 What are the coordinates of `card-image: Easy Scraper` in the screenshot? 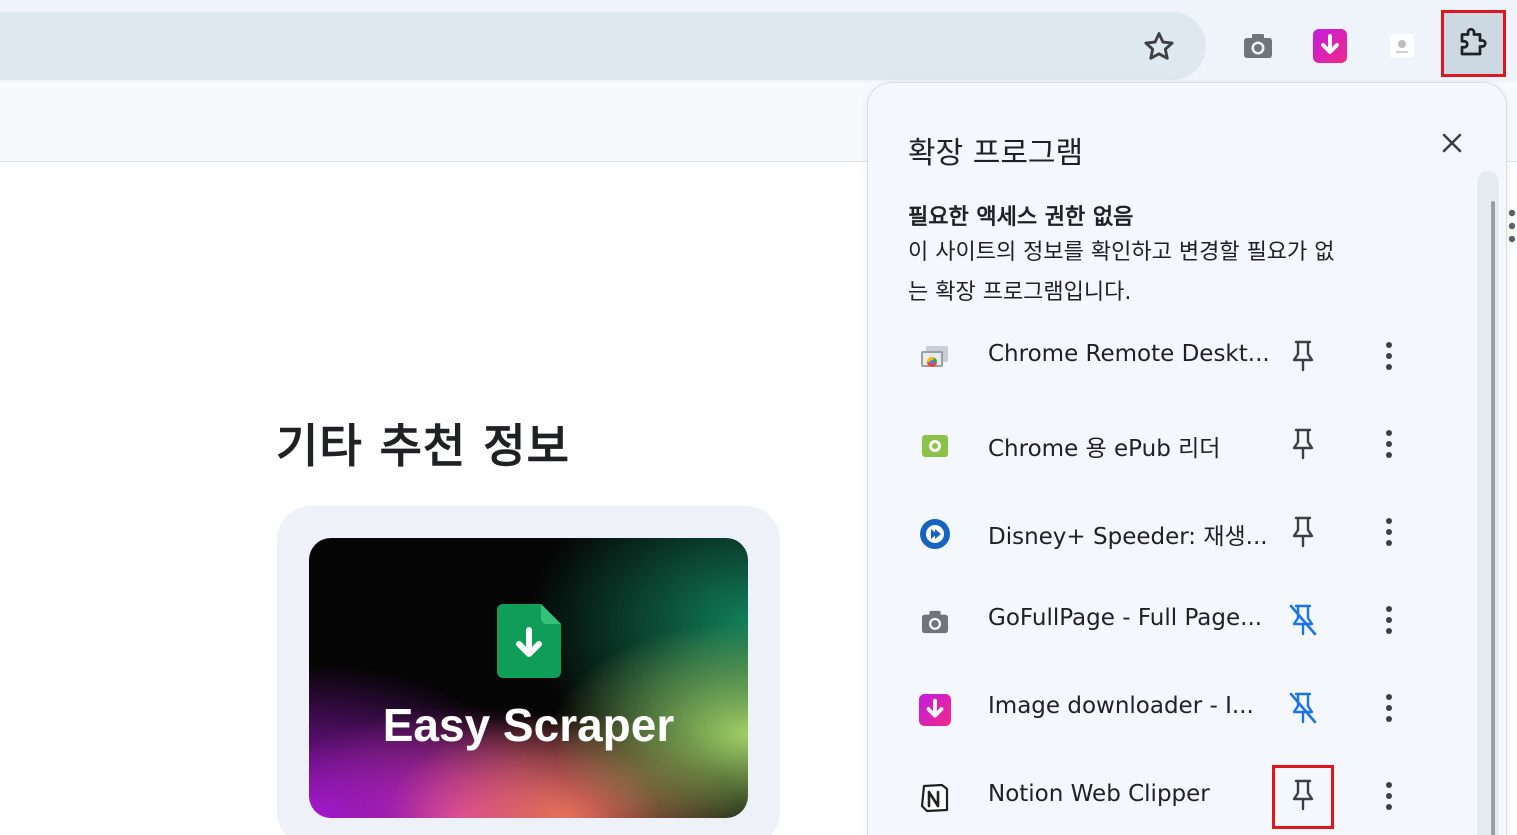 It's located at (528, 678).